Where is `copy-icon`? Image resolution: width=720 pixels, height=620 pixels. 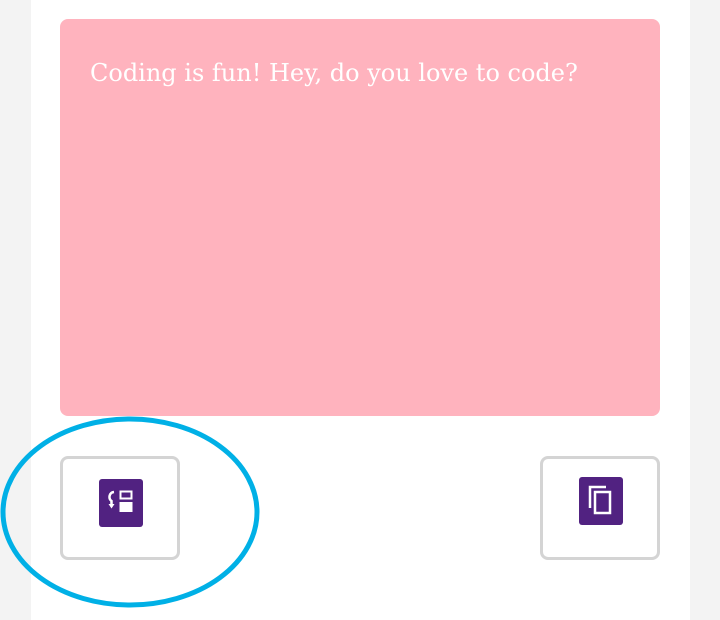
copy-icon is located at coordinates (601, 501).